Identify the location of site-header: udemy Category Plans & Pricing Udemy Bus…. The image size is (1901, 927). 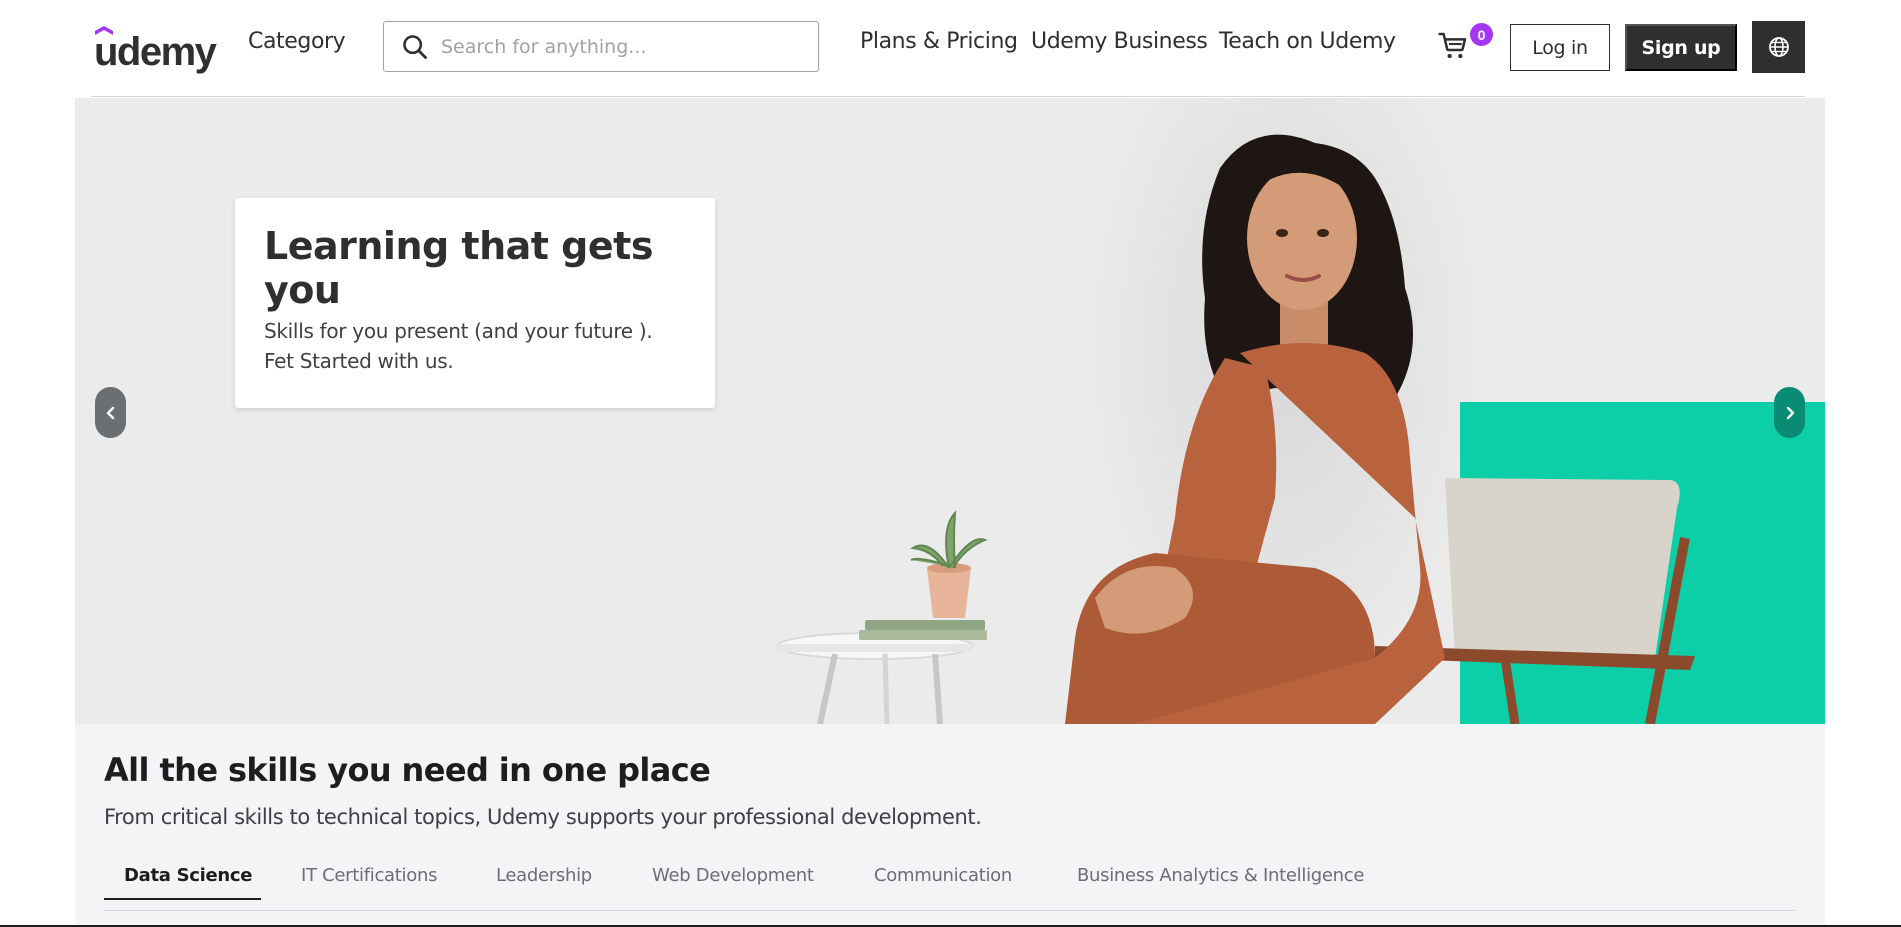
(950, 48).